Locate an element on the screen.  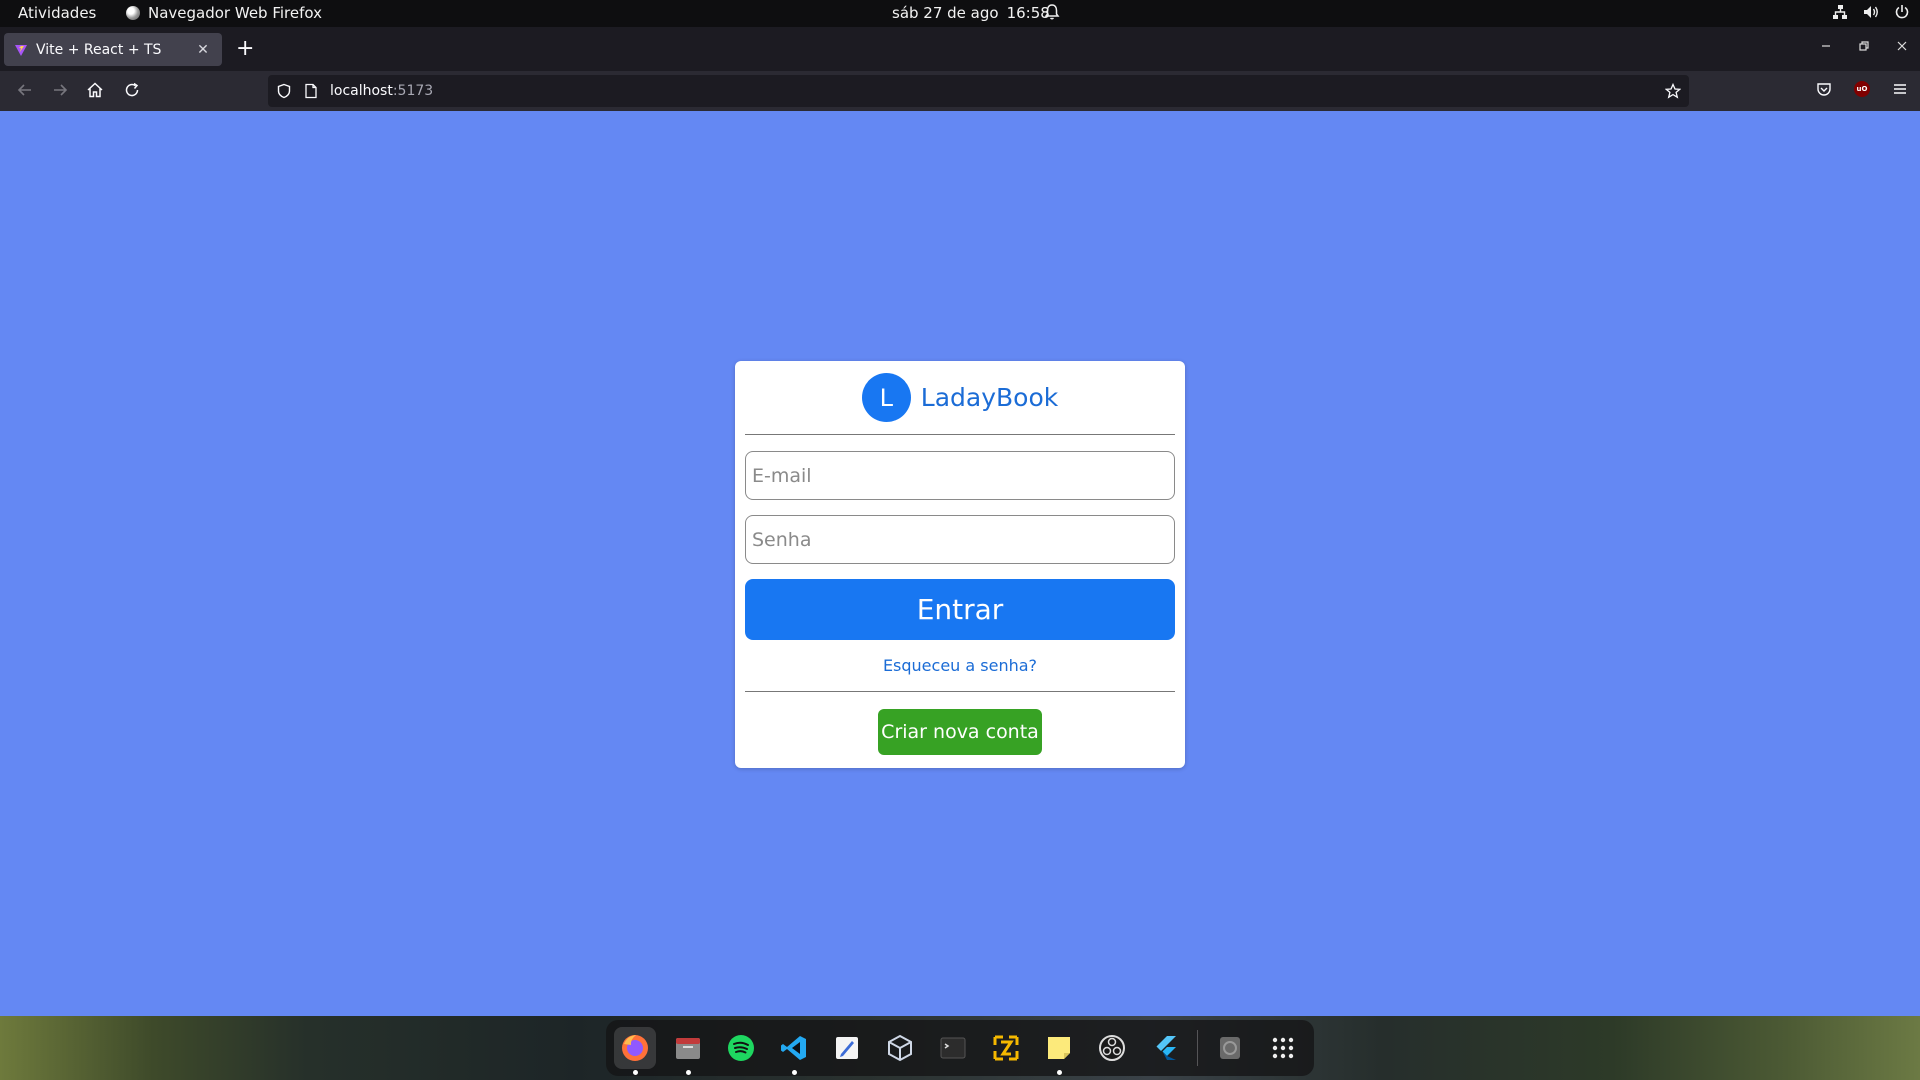
create-account-button: Criar nova conta is located at coordinates (960, 732).